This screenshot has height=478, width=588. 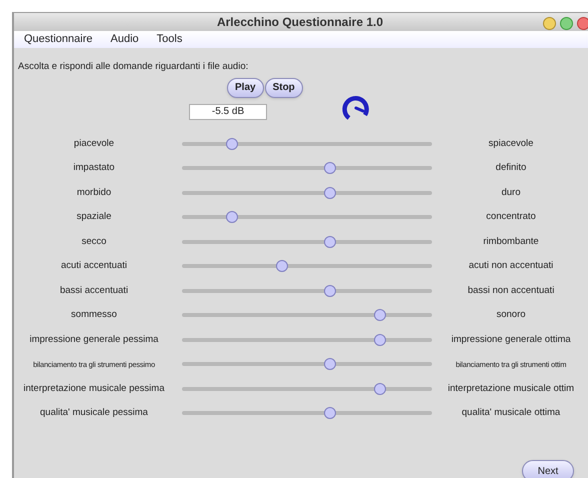 I want to click on scale-label: morbido, so click(x=94, y=193).